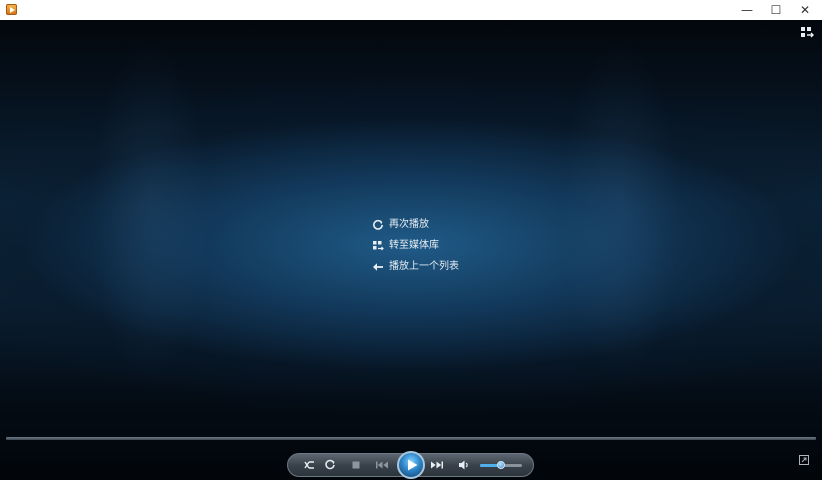 Image resolution: width=822 pixels, height=480 pixels. What do you see at coordinates (776, 10) in the screenshot?
I see `maximize-button: ☐` at bounding box center [776, 10].